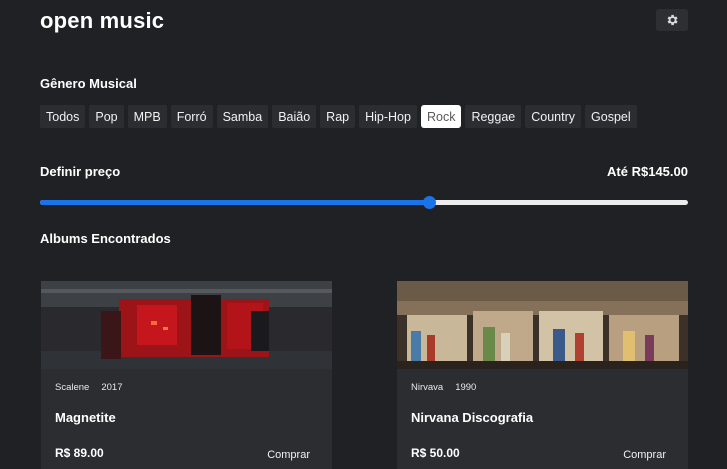 The height and width of the screenshot is (469, 727). I want to click on album-title: Magnetite, so click(85, 417).